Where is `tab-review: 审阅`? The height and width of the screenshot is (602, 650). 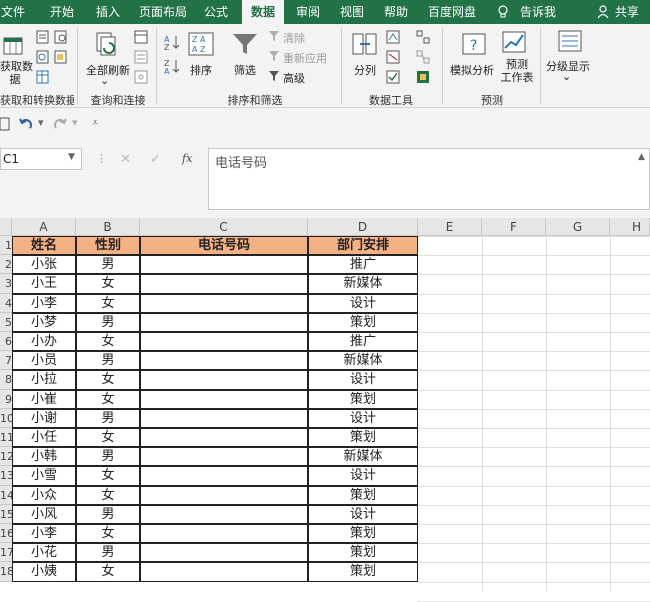
tab-review: 审阅 is located at coordinates (308, 12).